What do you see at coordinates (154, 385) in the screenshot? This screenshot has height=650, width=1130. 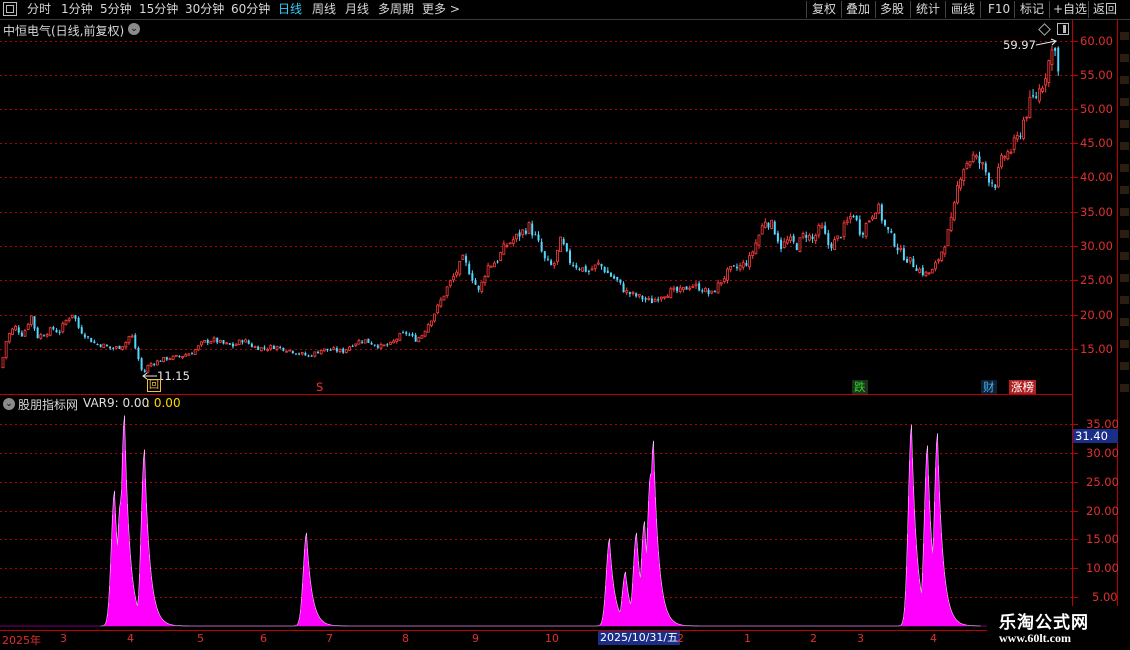 I see `marker-hui: 回` at bounding box center [154, 385].